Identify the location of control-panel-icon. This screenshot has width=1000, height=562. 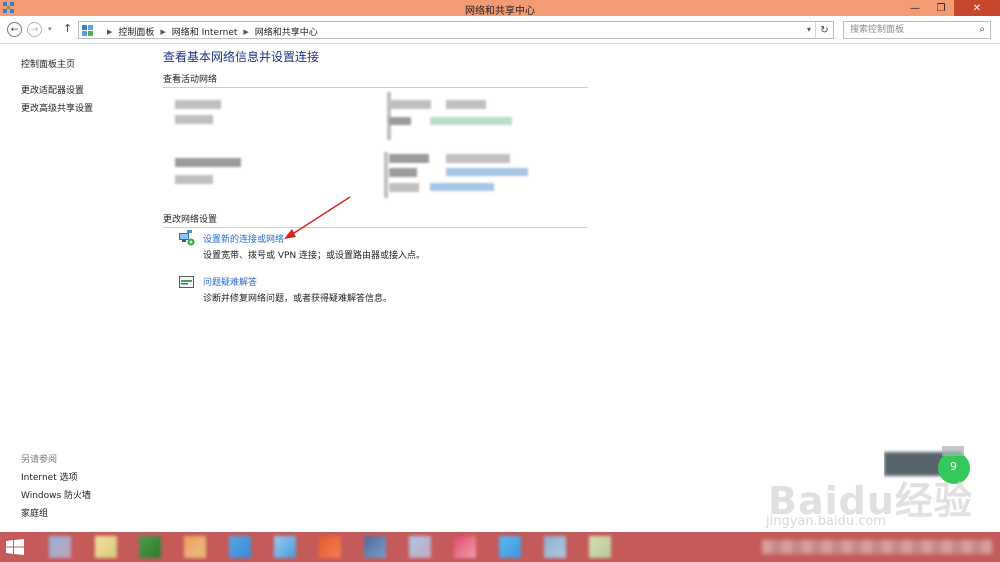
(87, 30).